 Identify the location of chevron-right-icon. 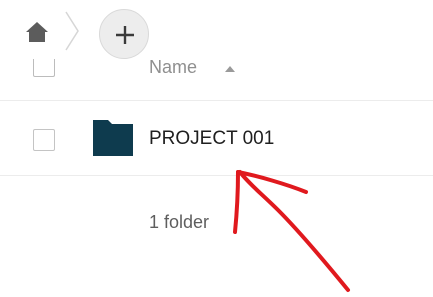
(72, 31).